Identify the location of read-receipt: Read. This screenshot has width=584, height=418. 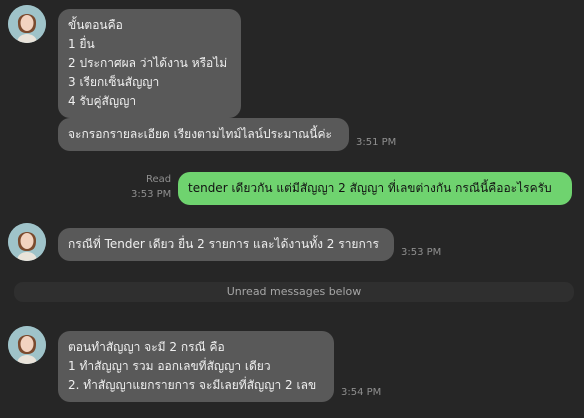
(159, 179).